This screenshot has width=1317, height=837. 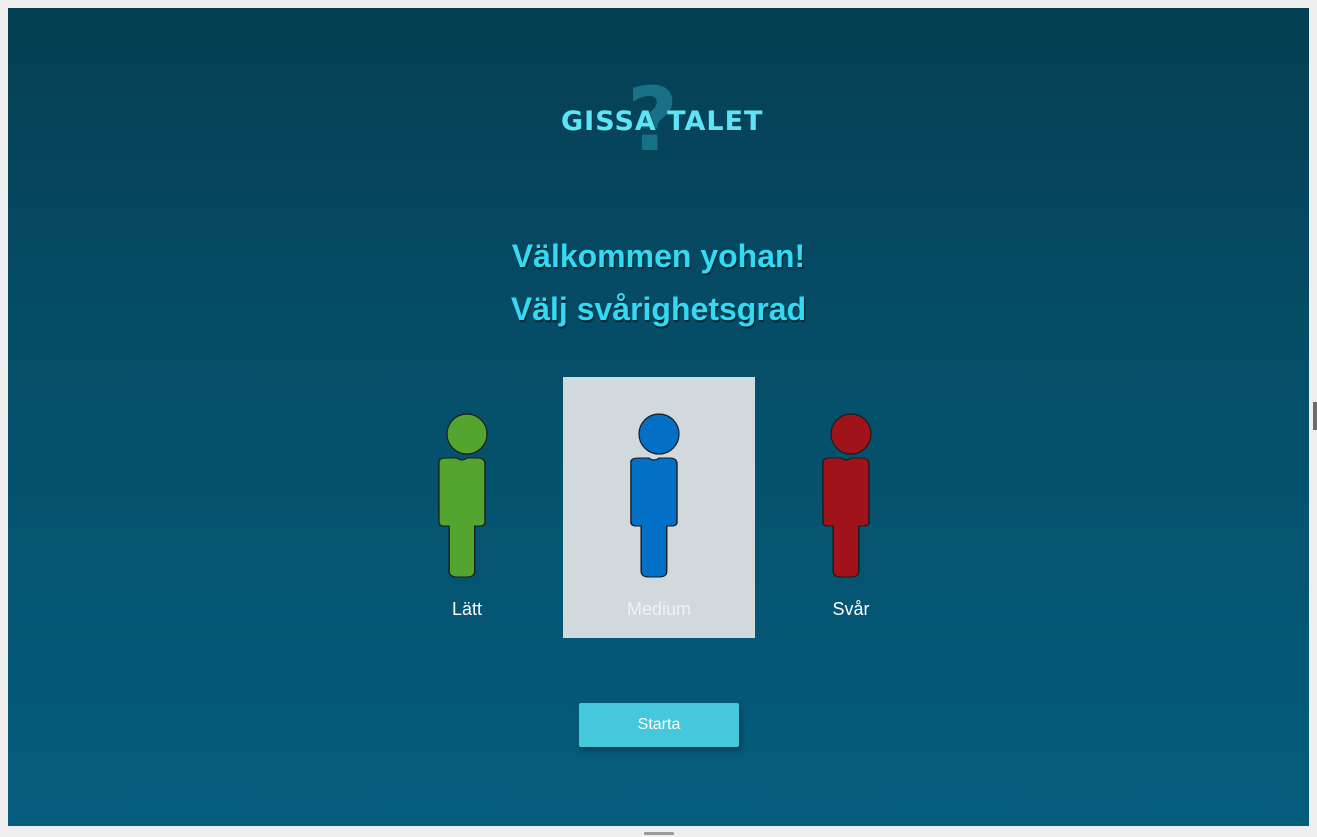 I want to click on logo-text: GISSA TALET, so click(x=662, y=121).